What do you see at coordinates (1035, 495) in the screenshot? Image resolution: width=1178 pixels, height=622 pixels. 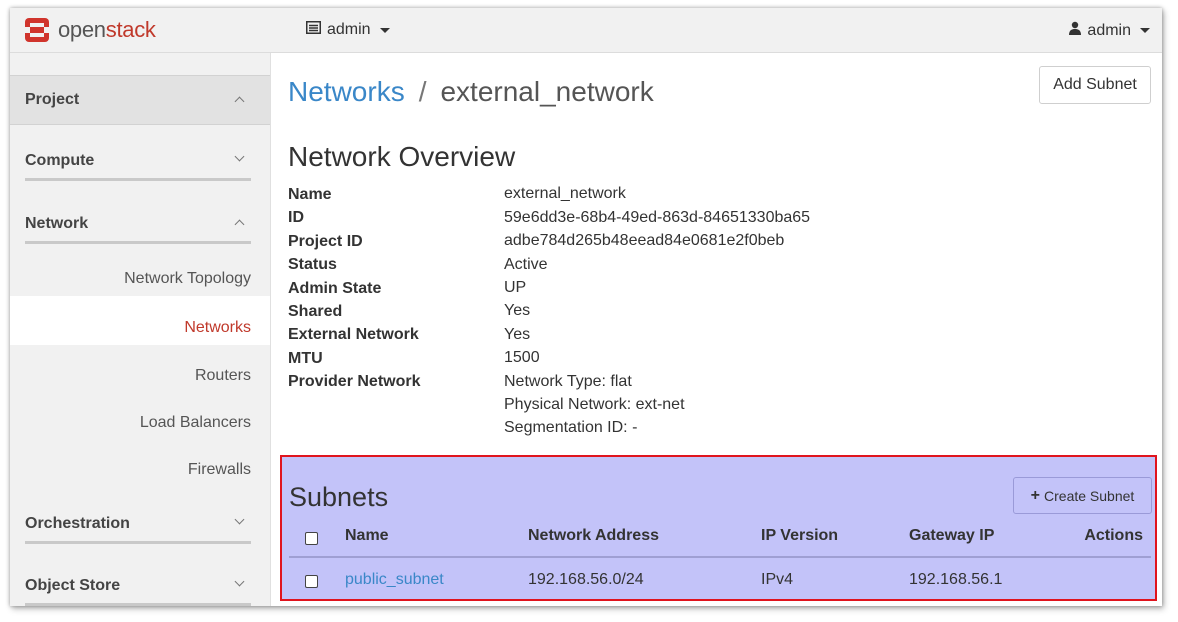 I see `plus-icon: +` at bounding box center [1035, 495].